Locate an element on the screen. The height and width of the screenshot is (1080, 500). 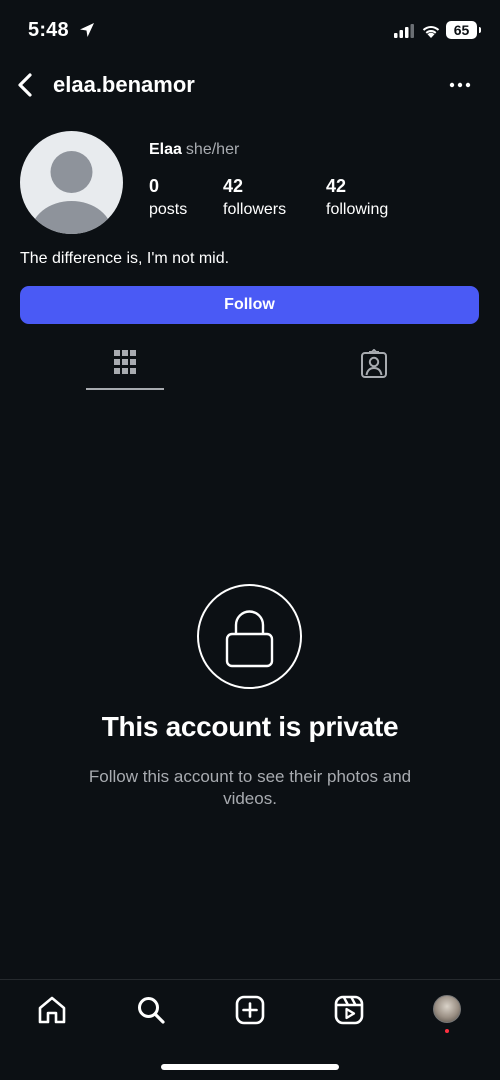
nav-search is located at coordinates (151, 1010).